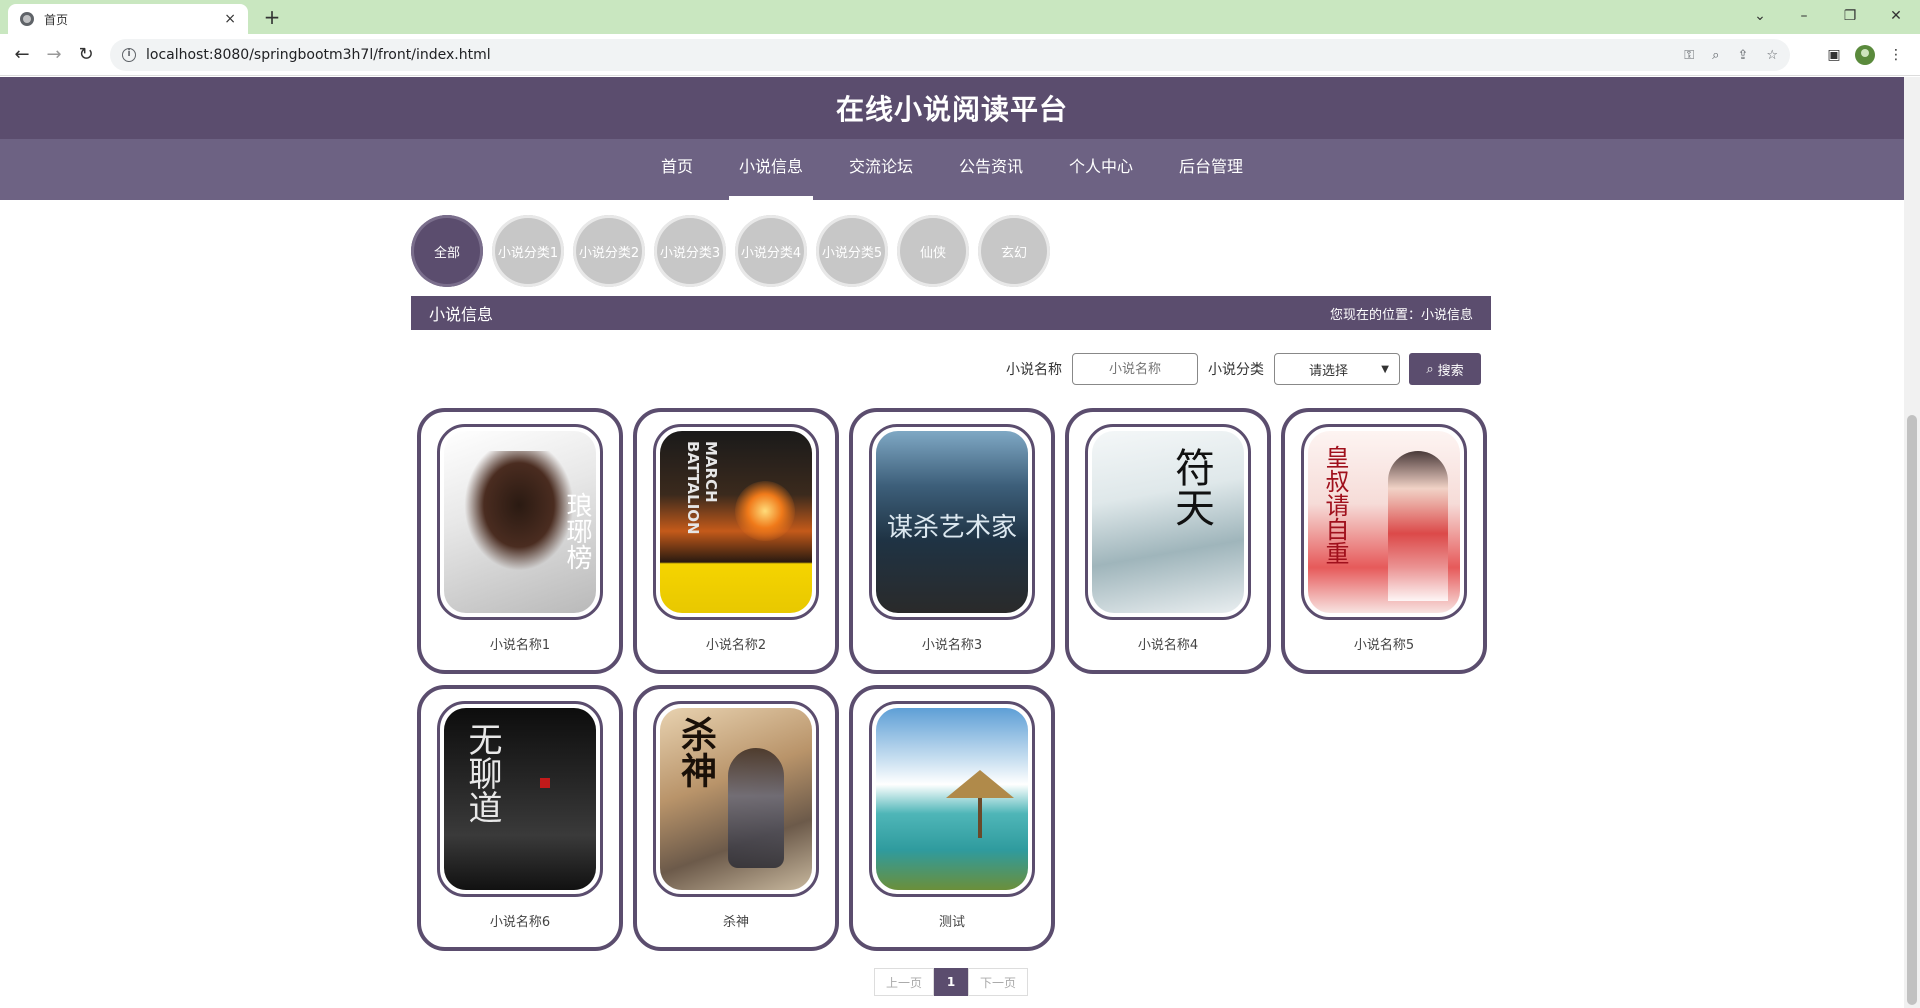  I want to click on scrollbar-thumb, so click(1912, 710).